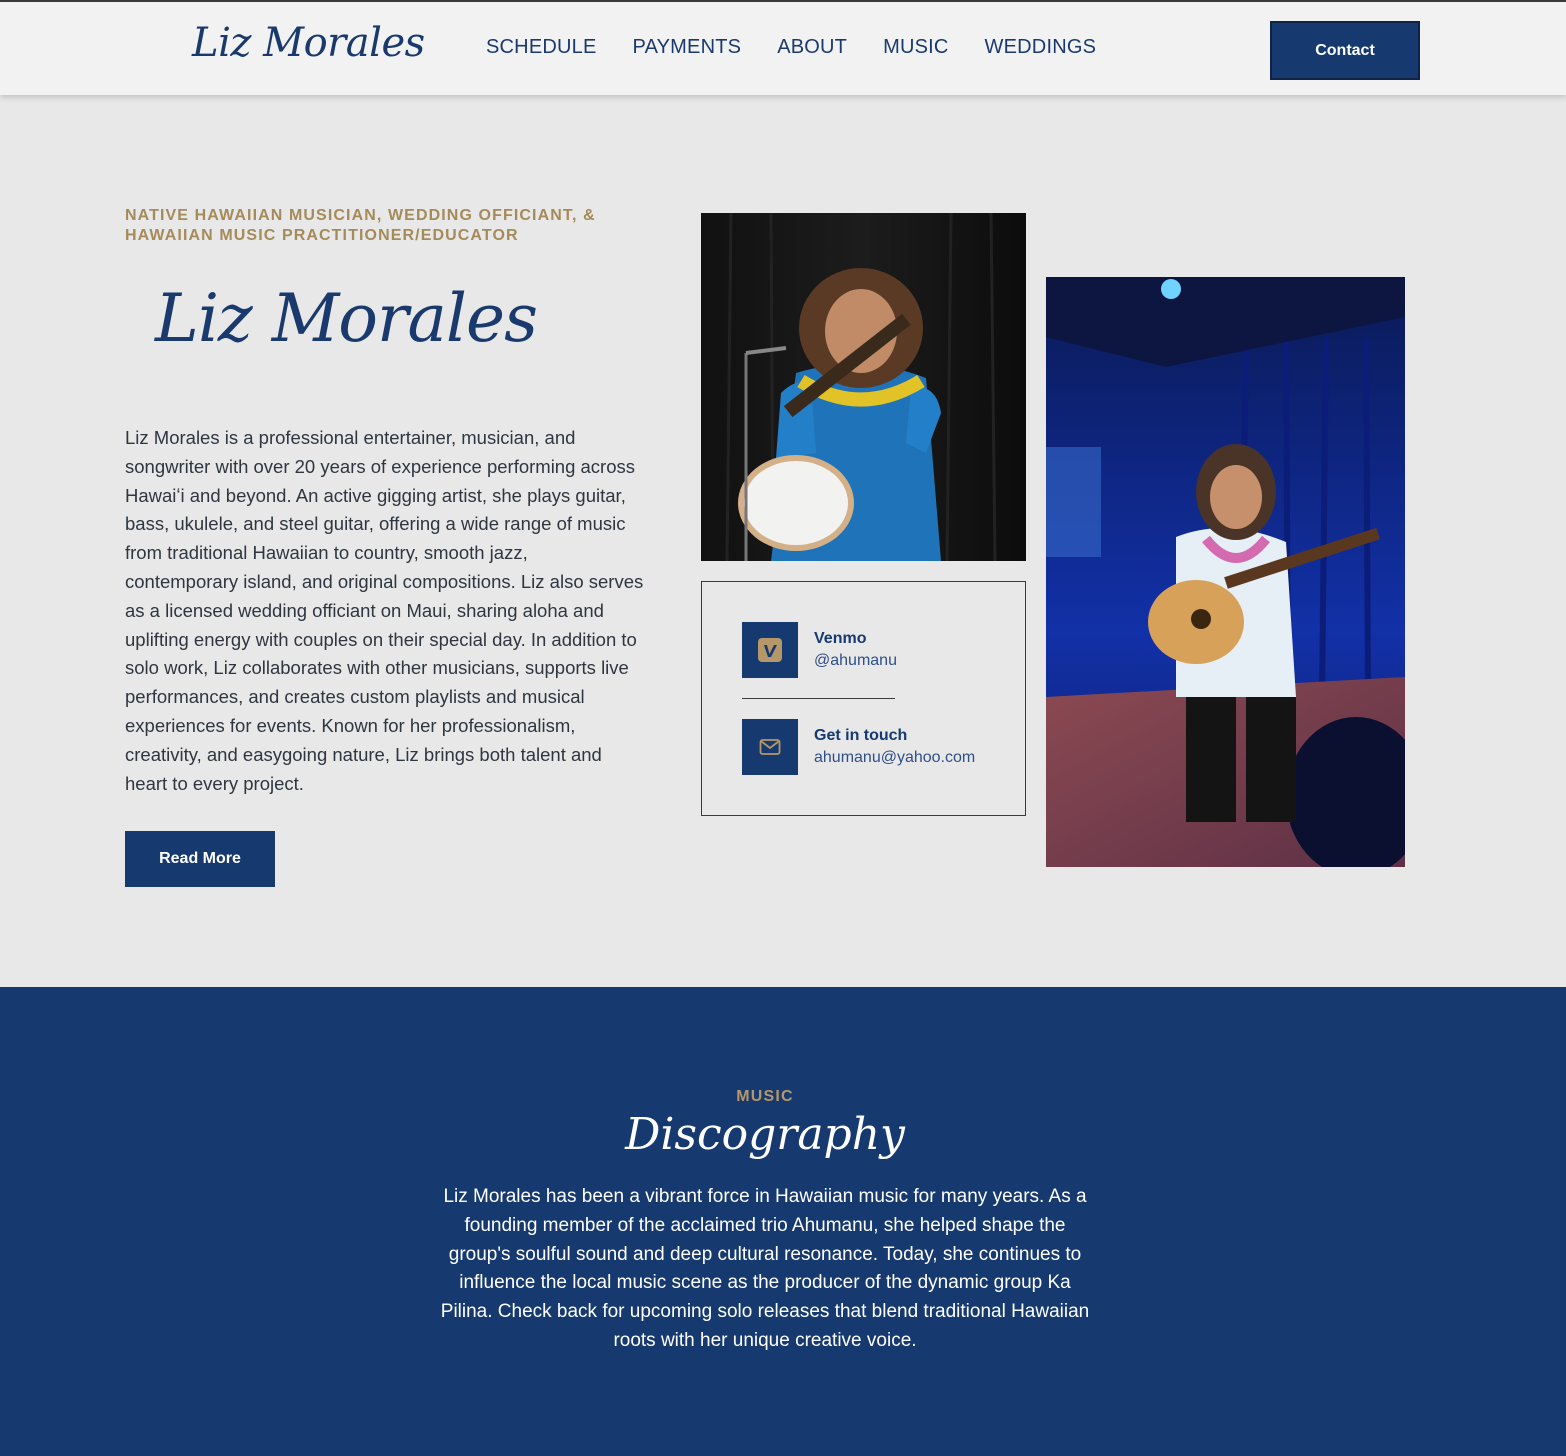 The image size is (1566, 1456). I want to click on hero-title: Liz Morales, so click(346, 318).